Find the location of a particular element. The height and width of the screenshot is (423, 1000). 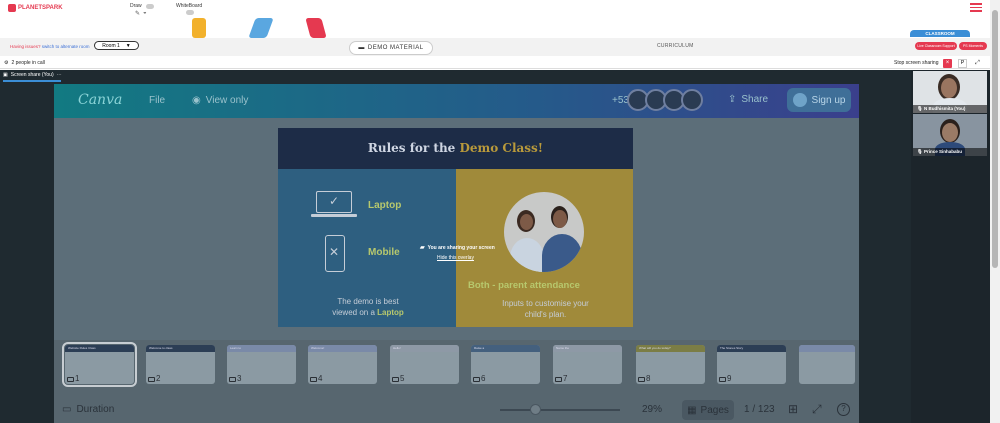

signup-button: Sign up is located at coordinates (819, 100).